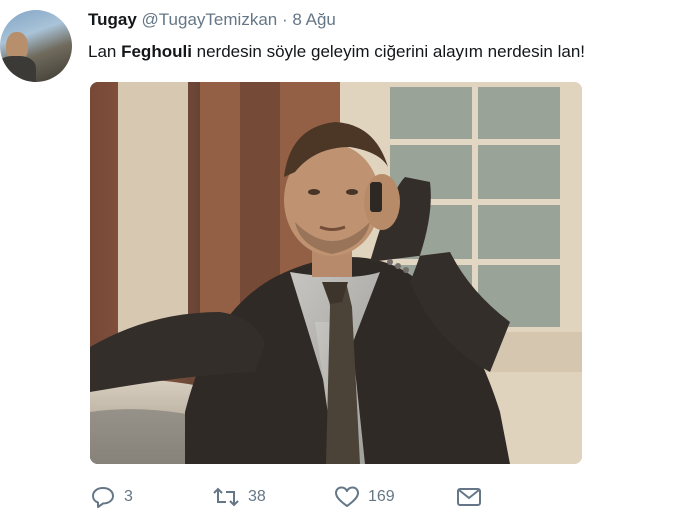 Image resolution: width=700 pixels, height=513 pixels. Describe the element at coordinates (300, 498) in the screenshot. I see `tweet-actions: 3 38 169` at that location.